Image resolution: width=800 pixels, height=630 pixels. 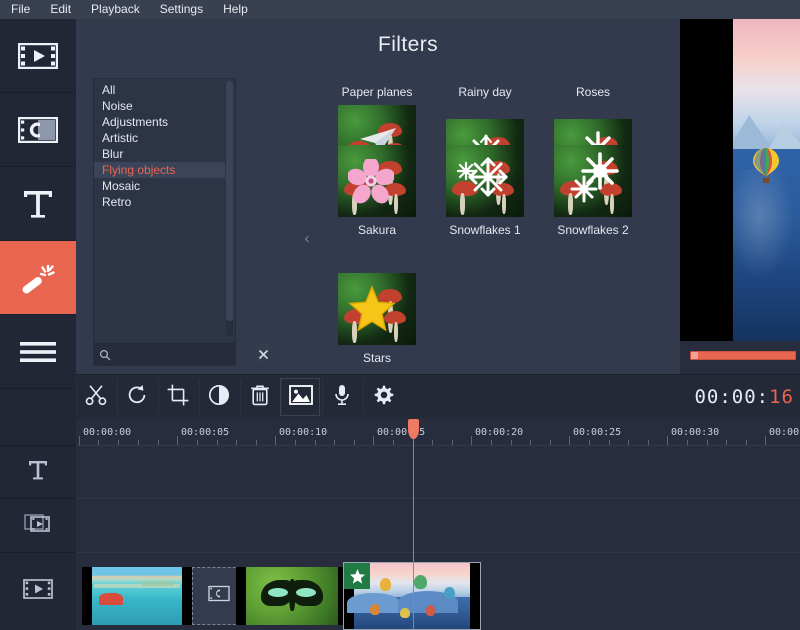 What do you see at coordinates (60, 9) in the screenshot?
I see `menu-item-edit: Edit` at bounding box center [60, 9].